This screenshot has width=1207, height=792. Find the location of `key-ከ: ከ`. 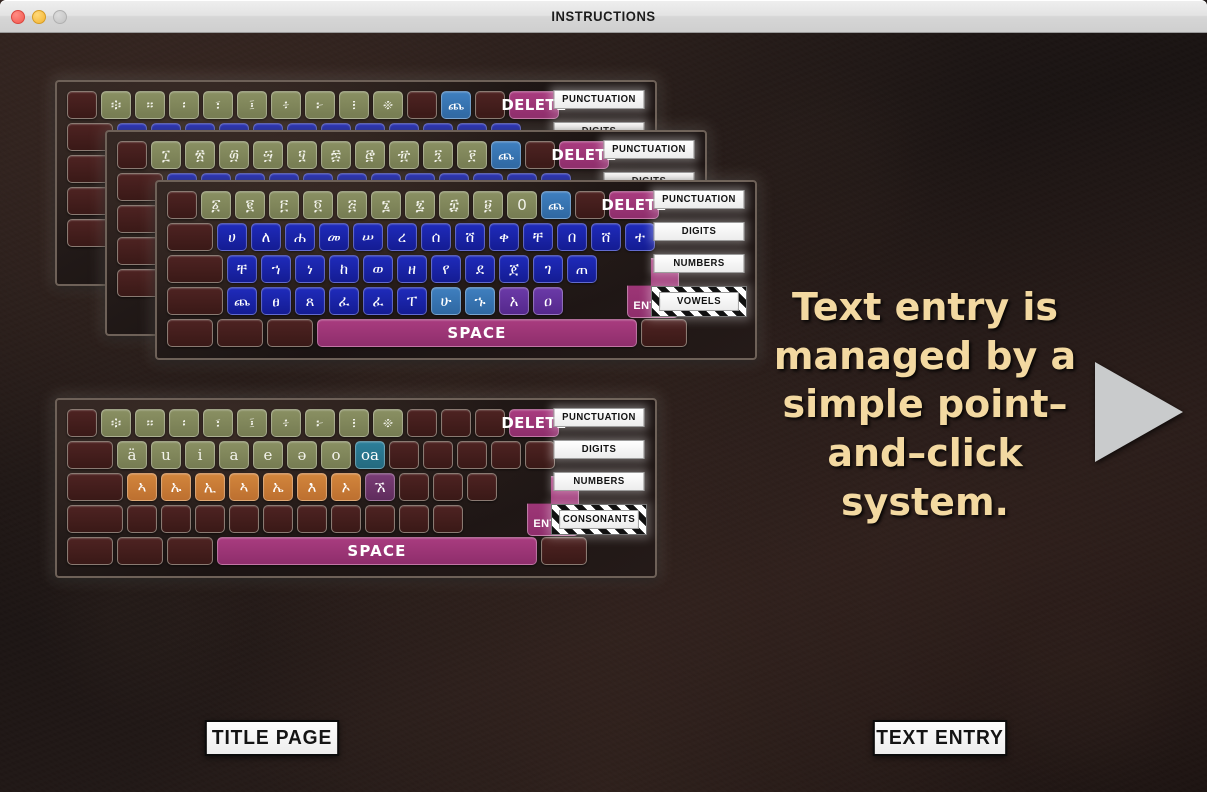

key-ከ: ከ is located at coordinates (344, 269).